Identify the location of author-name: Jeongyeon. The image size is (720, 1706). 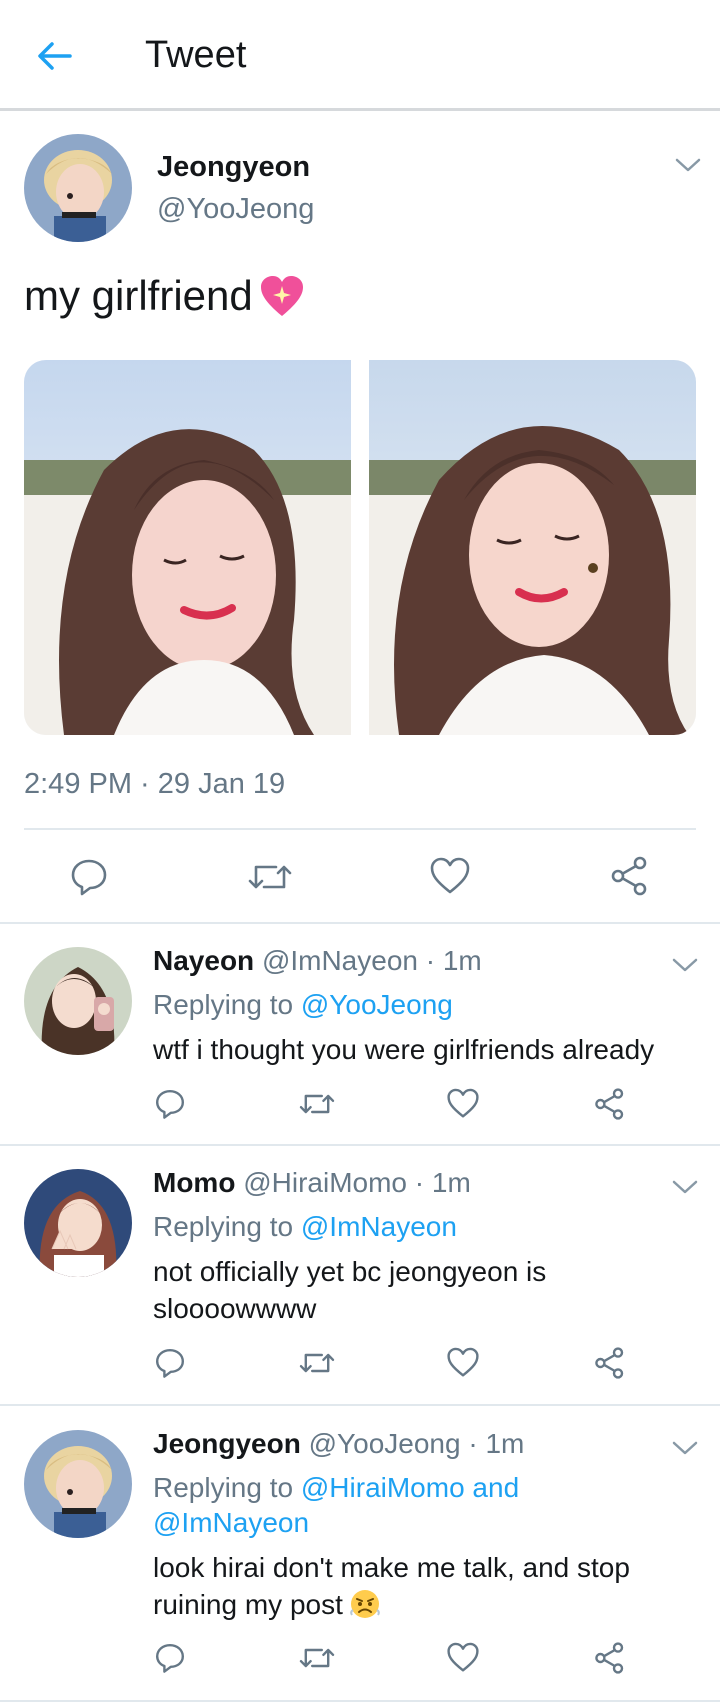
(233, 167).